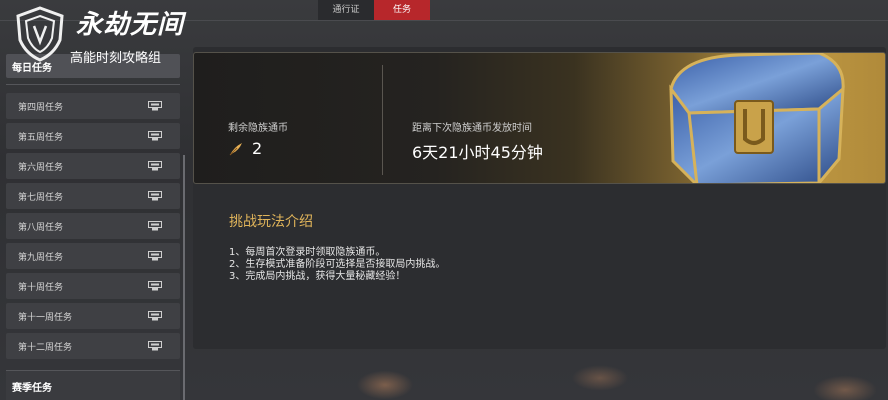  What do you see at coordinates (45, 318) in the screenshot?
I see `sidebar-item-label: 第十一周任务` at bounding box center [45, 318].